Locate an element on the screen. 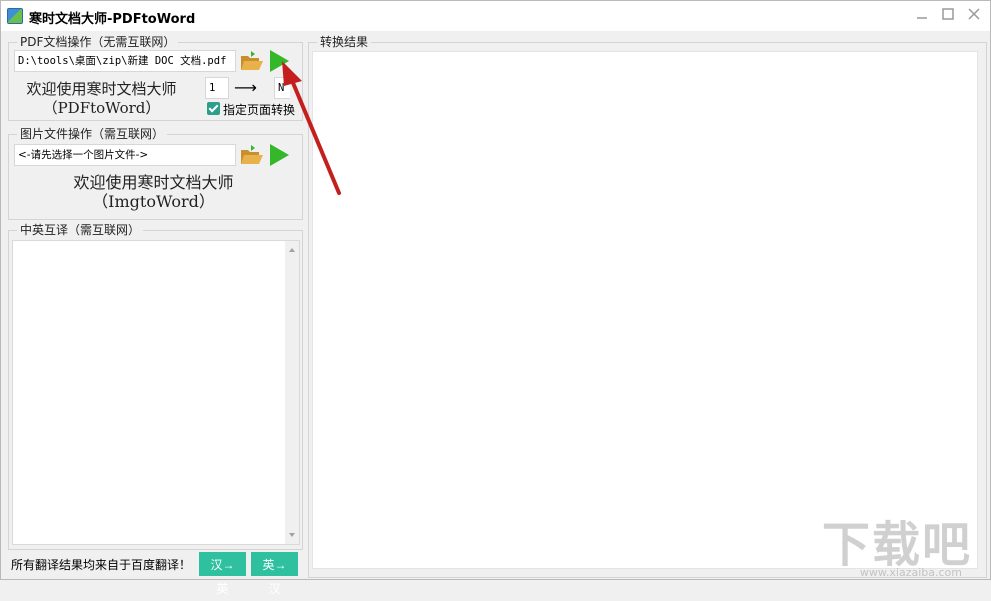 The width and height of the screenshot is (991, 601). pdf-welcome-line2: （PDFtoWord） is located at coordinates (101, 108).